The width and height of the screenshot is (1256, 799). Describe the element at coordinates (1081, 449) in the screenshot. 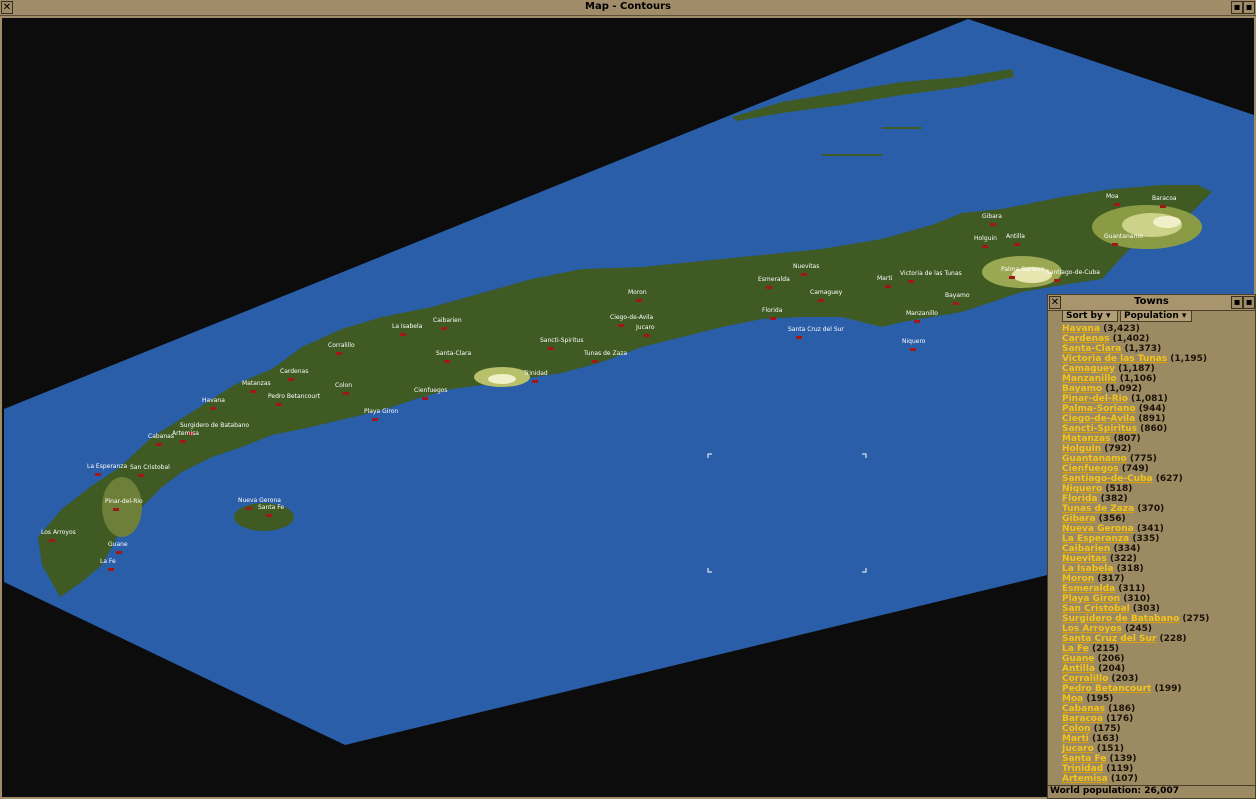

I see `town-name-link: Holguin` at that location.